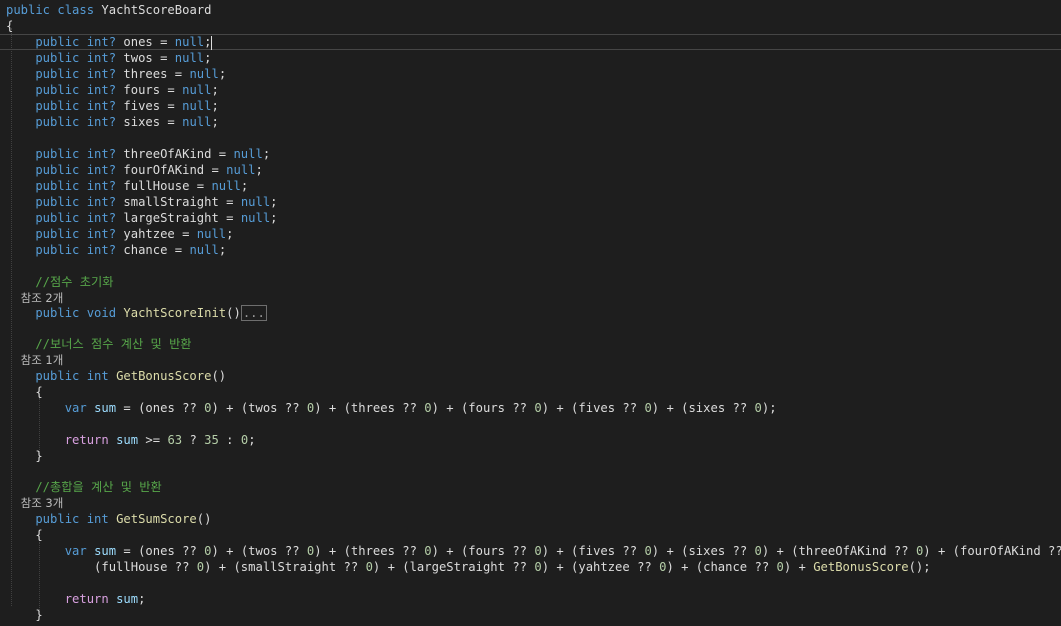 This screenshot has height=626, width=1061. What do you see at coordinates (530, 298) in the screenshot?
I see `code-line: 참조 2개` at bounding box center [530, 298].